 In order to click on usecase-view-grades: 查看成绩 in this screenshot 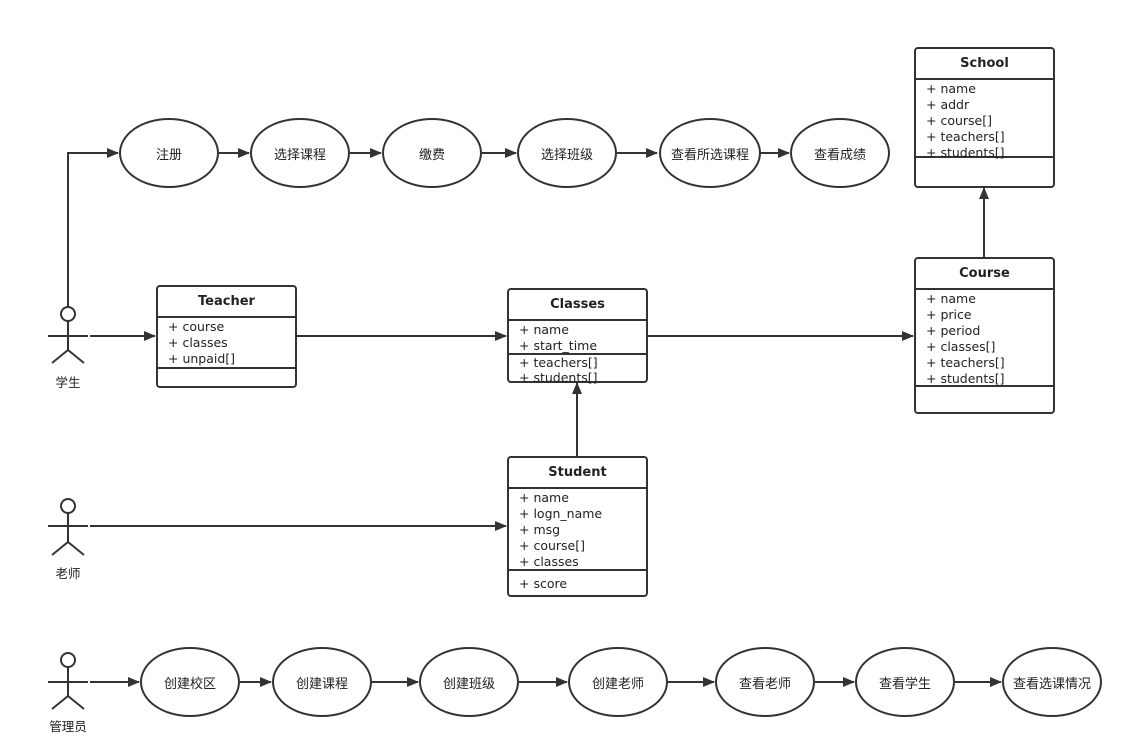, I will do `click(840, 153)`.